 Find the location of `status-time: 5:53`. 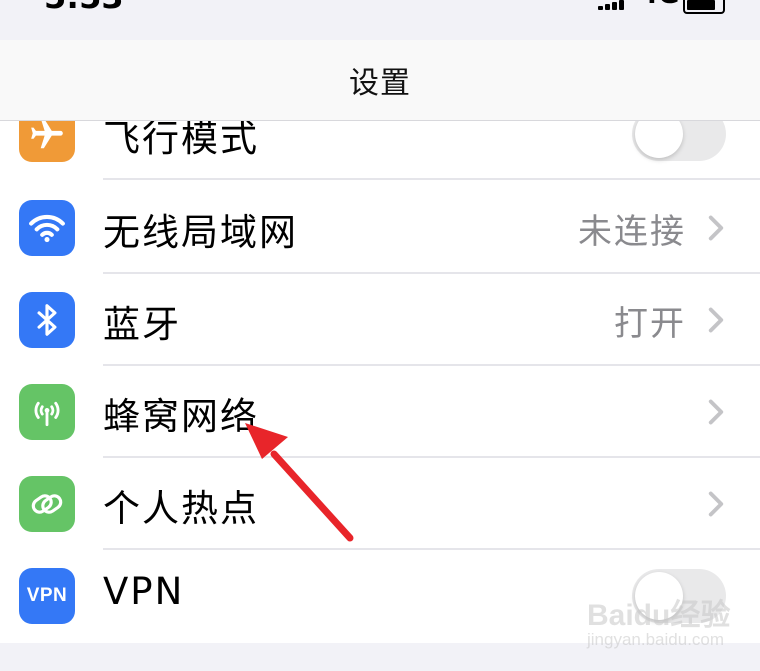

status-time: 5:53 is located at coordinates (84, 8).